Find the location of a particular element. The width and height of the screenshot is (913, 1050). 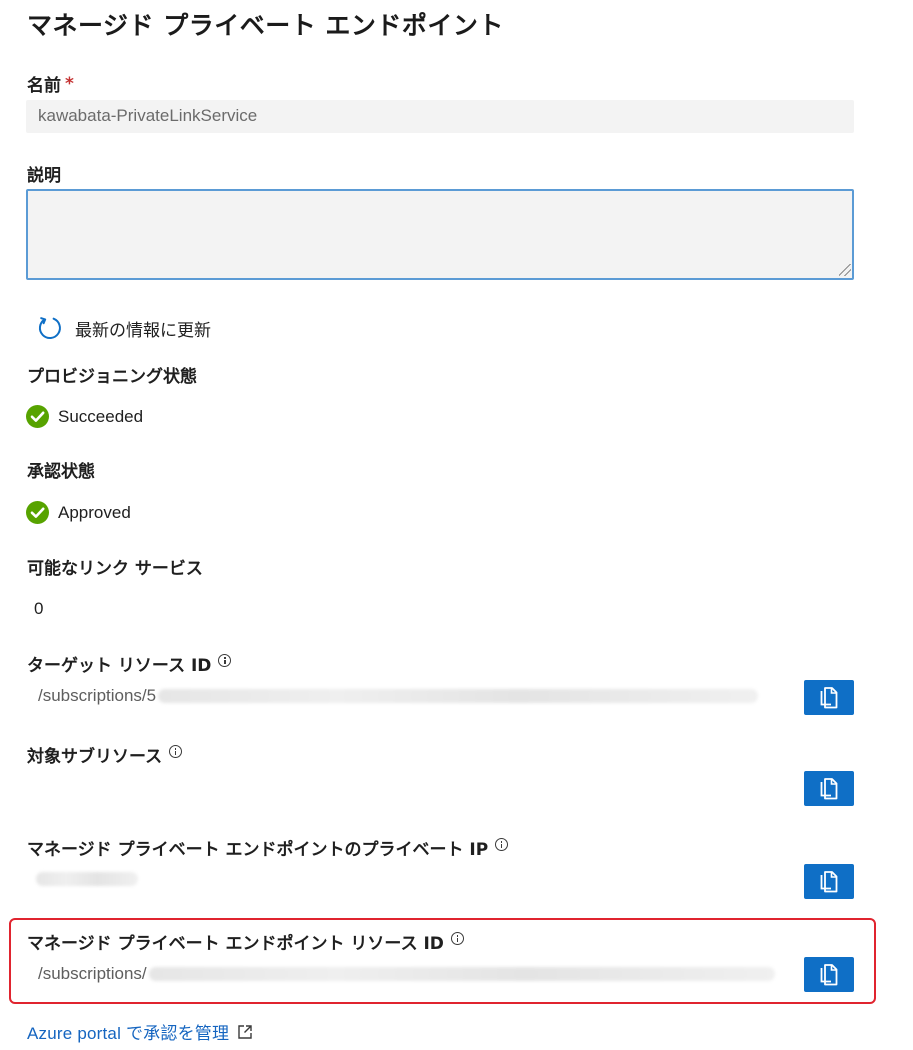

endpoint-resource-id-label-text: マネージド プライベート エンドポイント リソース ID is located at coordinates (235, 944).